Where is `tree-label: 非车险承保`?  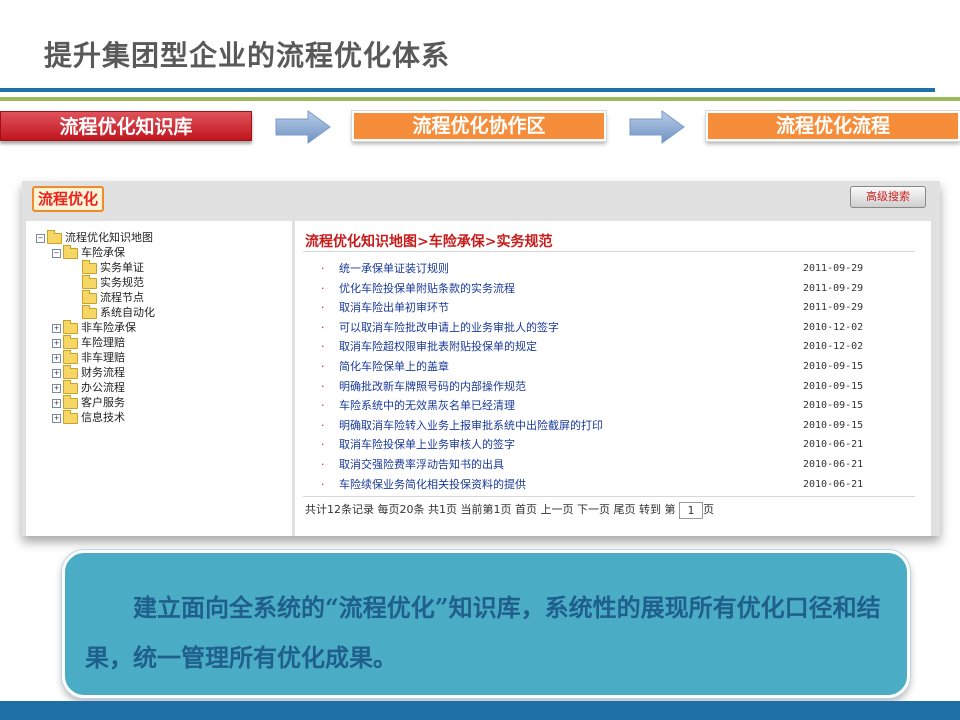
tree-label: 非车险承保 is located at coordinates (108, 327).